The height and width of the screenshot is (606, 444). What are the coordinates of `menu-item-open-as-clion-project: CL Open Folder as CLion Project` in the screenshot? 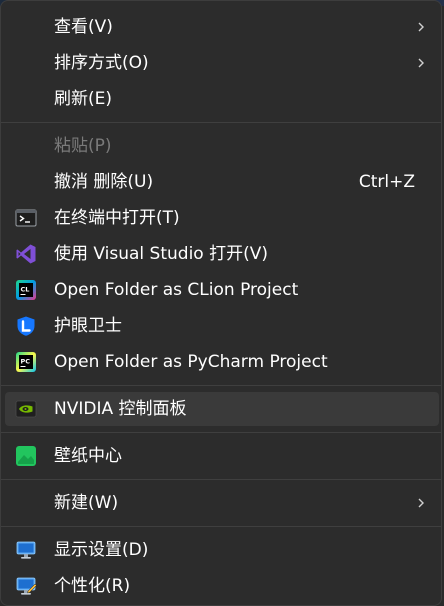 It's located at (222, 290).